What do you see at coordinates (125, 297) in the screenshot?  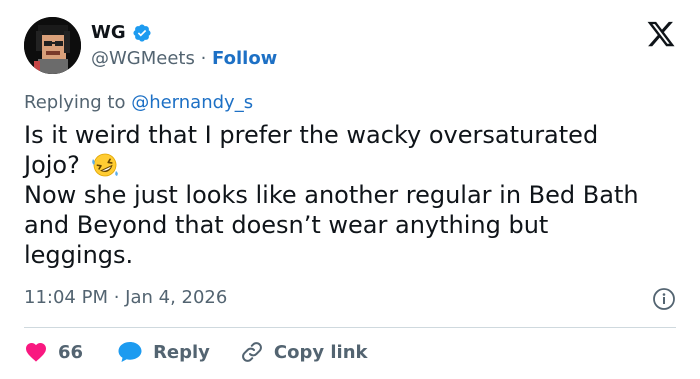 I see `timestamp: 11:04 PM · Jan 4, 2026` at bounding box center [125, 297].